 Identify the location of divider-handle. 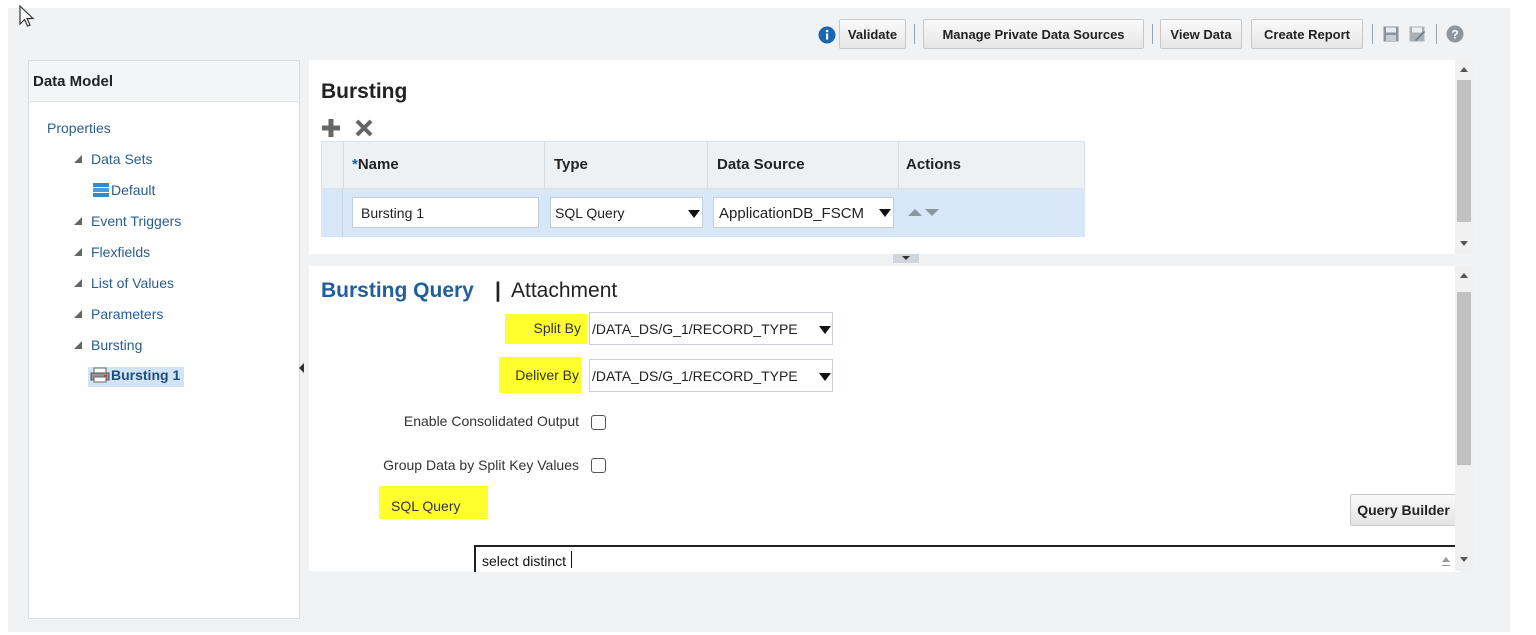
(906, 258).